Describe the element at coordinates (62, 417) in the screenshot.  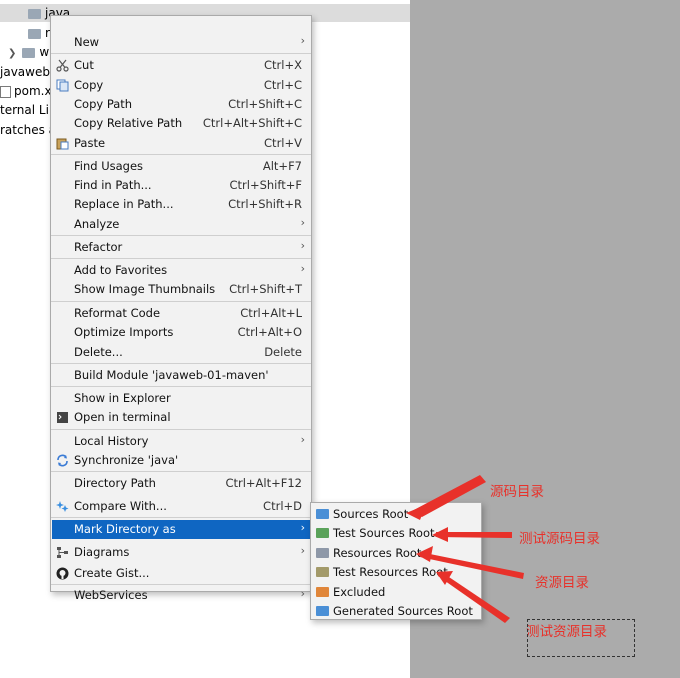
I see `terminal-icon` at that location.